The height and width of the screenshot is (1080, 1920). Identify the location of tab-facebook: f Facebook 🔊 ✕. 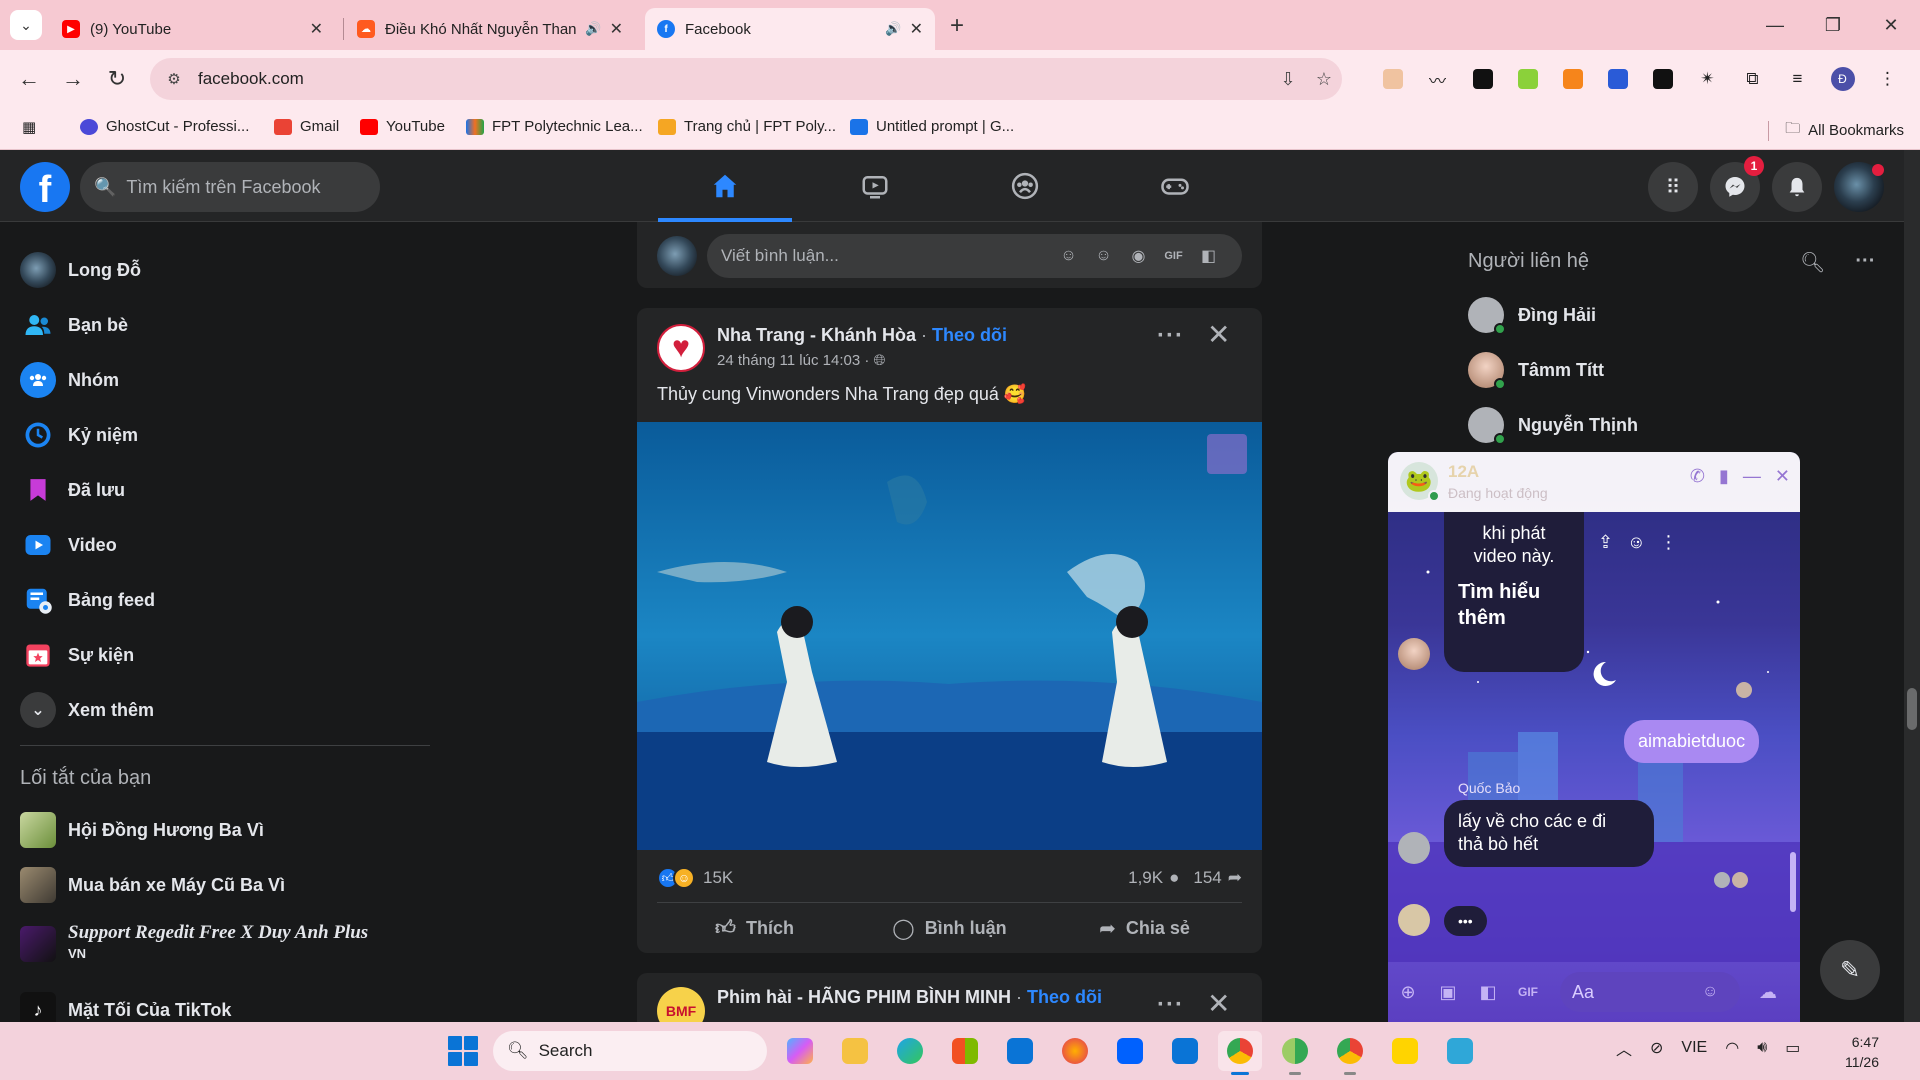
(790, 29).